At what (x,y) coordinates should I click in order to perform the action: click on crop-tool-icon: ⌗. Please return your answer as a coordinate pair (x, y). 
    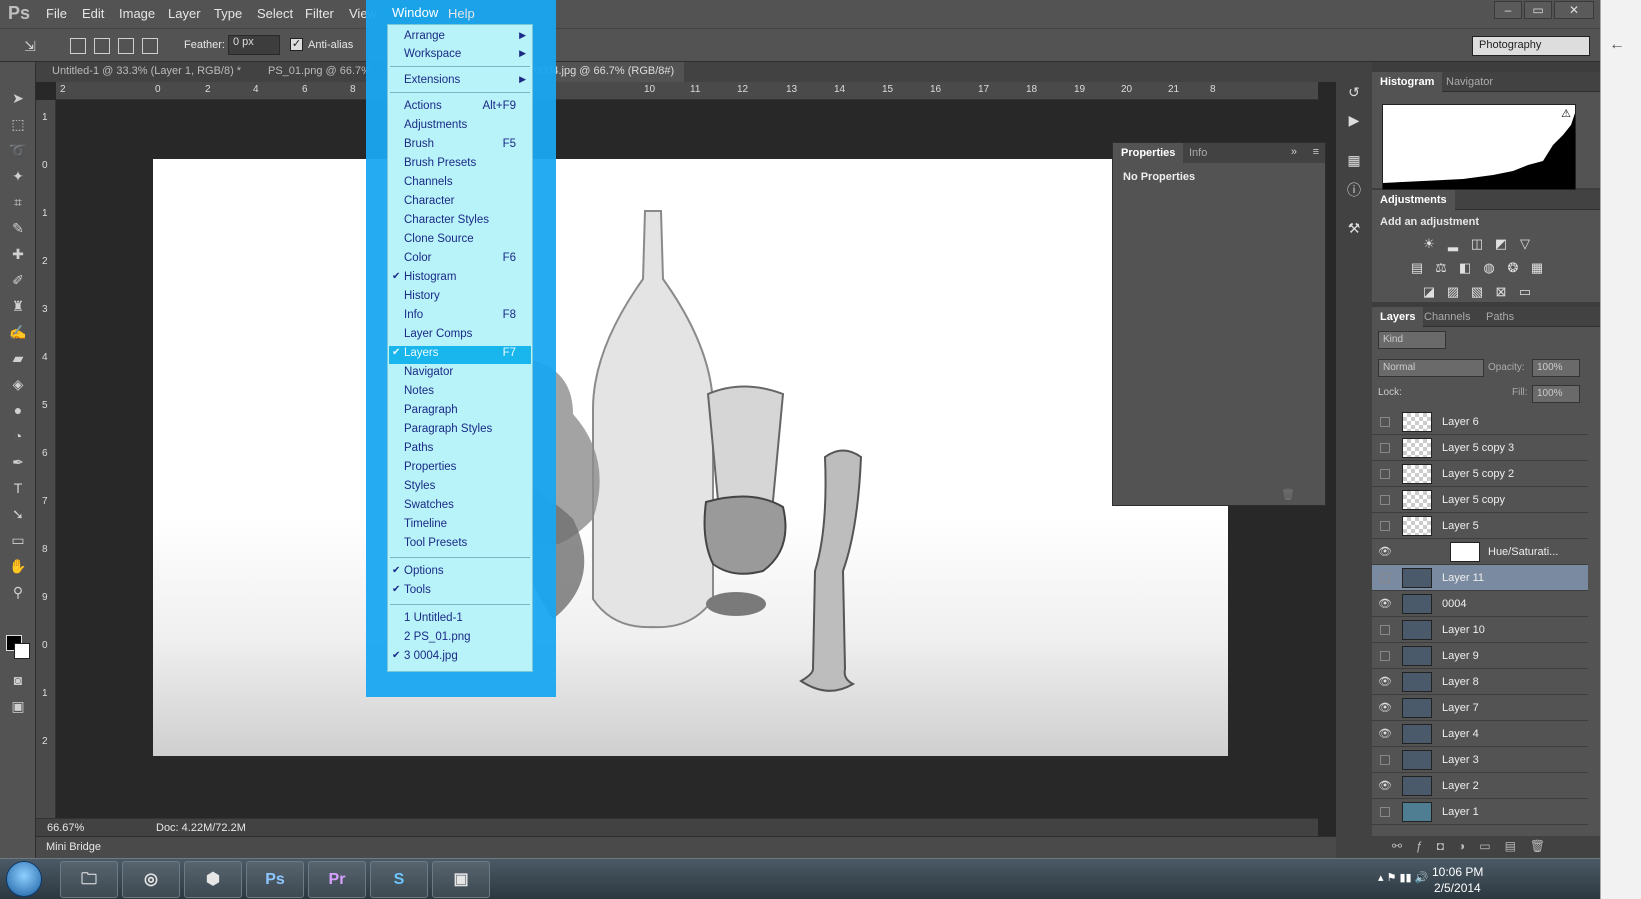
    Looking at the image, I should click on (18, 202).